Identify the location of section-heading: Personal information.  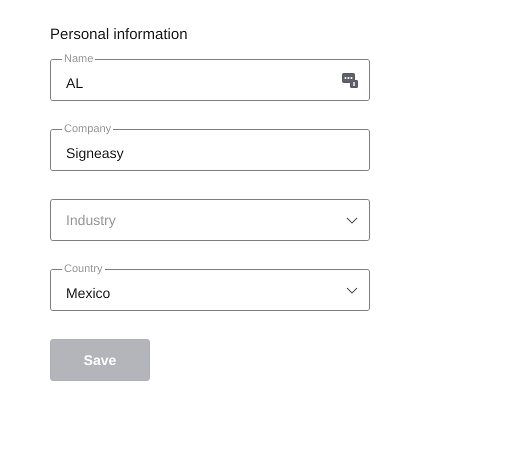
(119, 34).